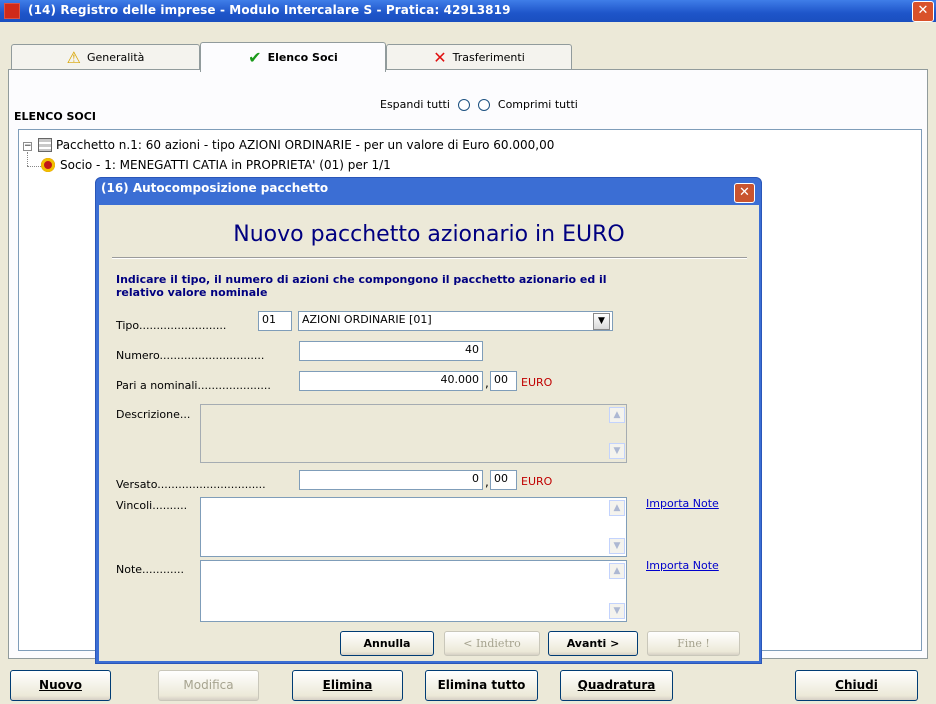 Image resolution: width=936 pixels, height=704 pixels. I want to click on expand-collapse-options: Espandi tutti Comprimi tutti, so click(479, 104).